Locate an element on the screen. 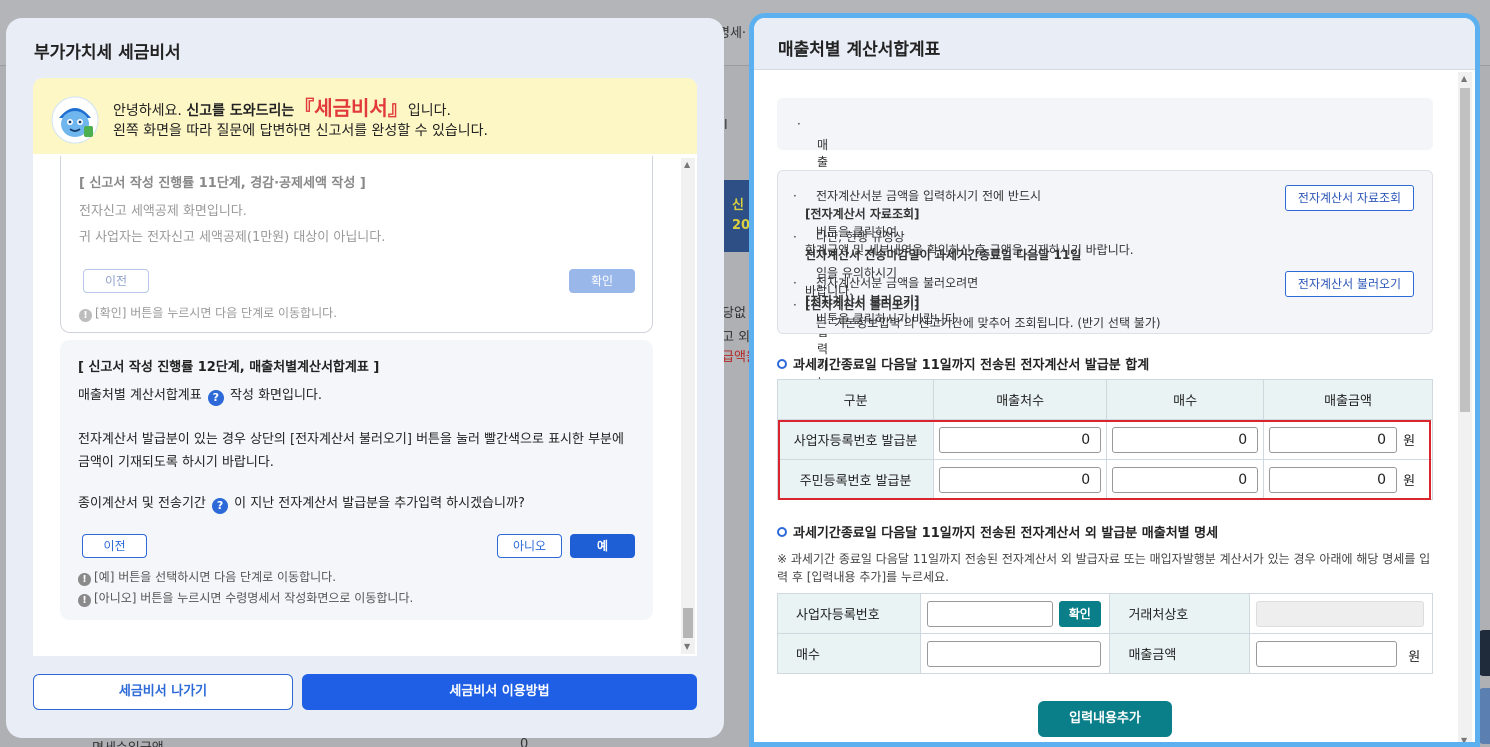 This screenshot has width=1490, height=747. e-invoice-load-button: 전자계산서 불러오기 is located at coordinates (1349, 284).